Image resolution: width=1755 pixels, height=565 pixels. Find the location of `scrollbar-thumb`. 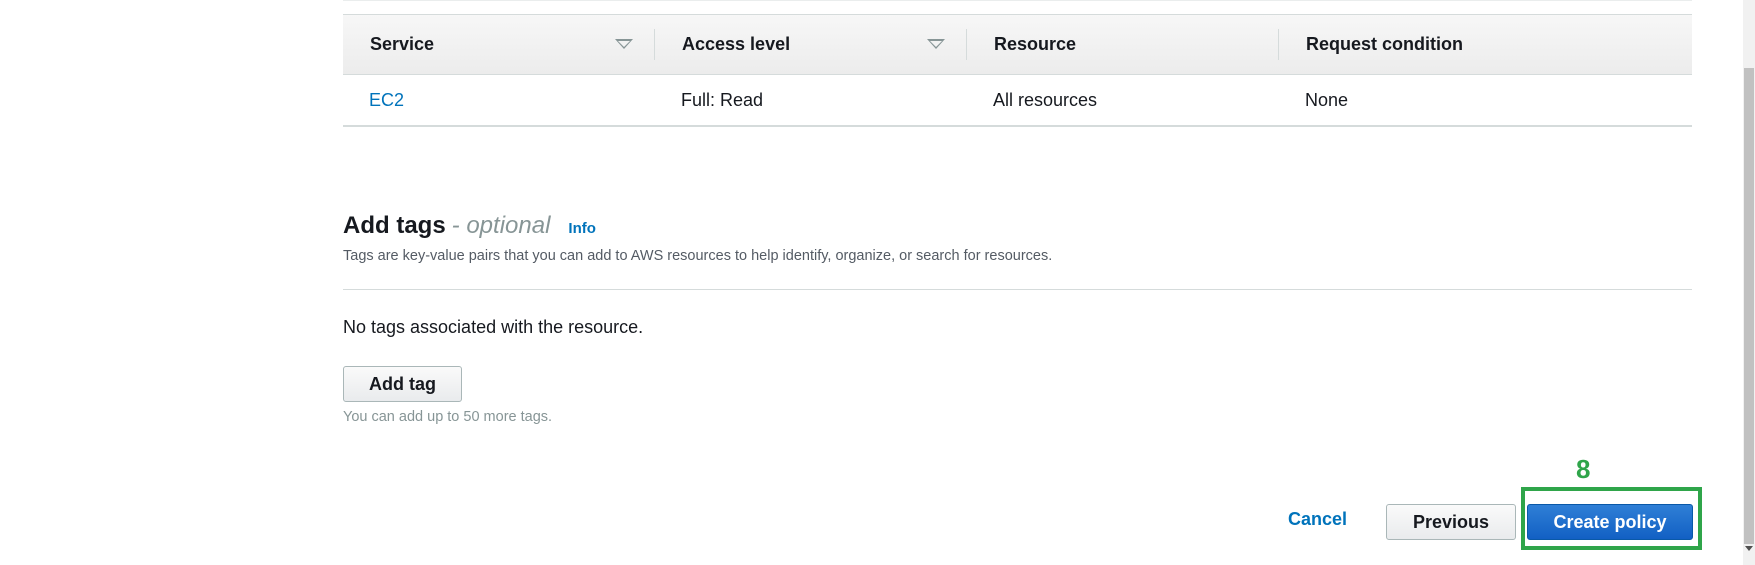

scrollbar-thumb is located at coordinates (1749, 306).